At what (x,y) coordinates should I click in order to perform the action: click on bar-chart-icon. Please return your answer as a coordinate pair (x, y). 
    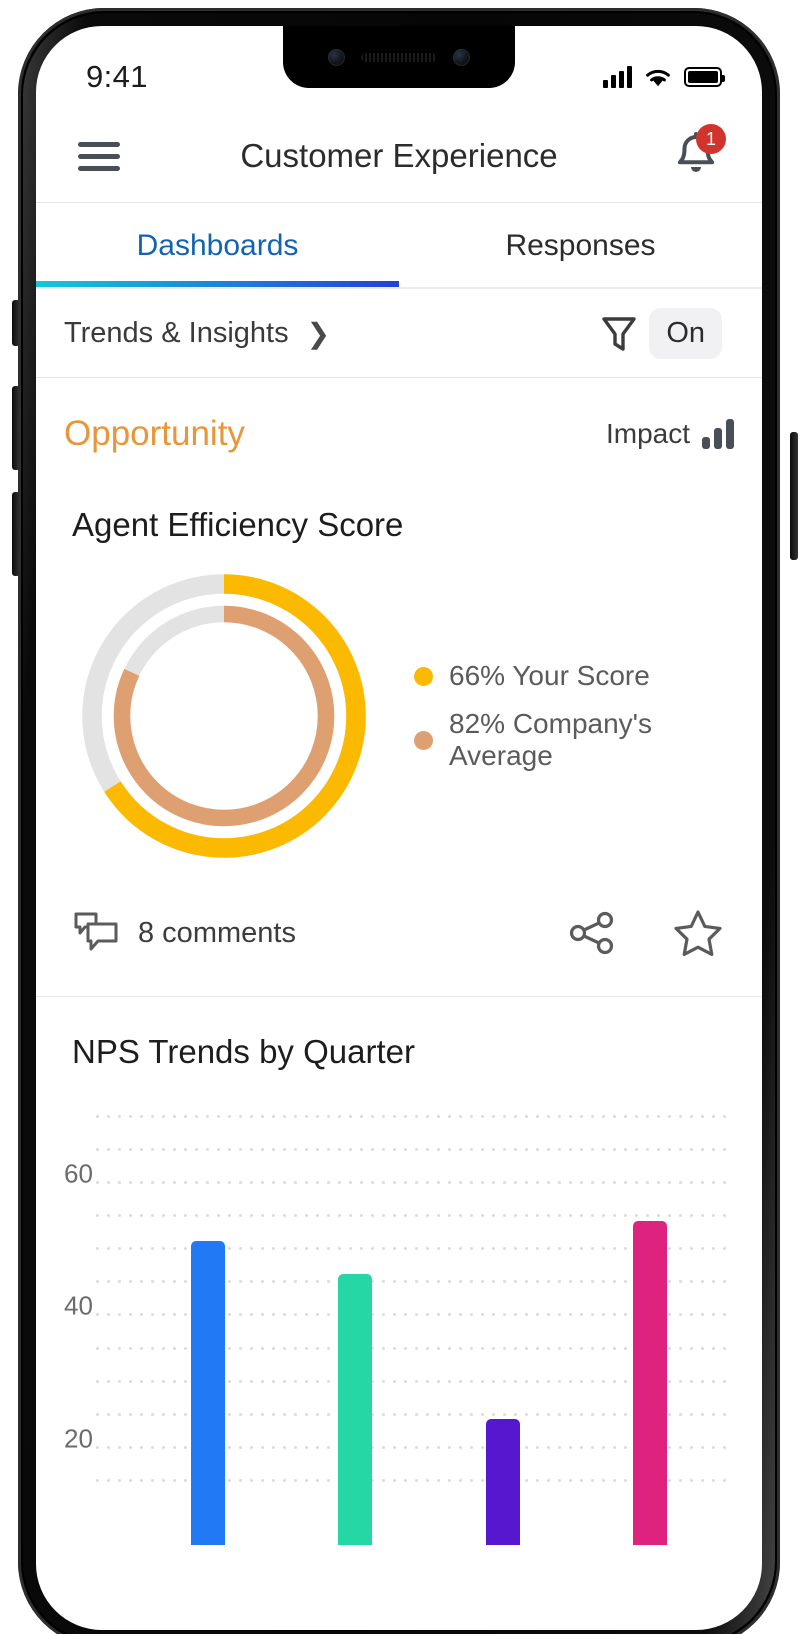
    Looking at the image, I should click on (718, 434).